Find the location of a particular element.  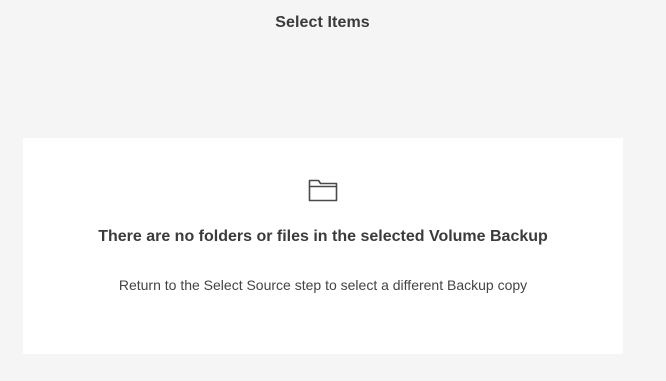

folder-icon is located at coordinates (323, 190).